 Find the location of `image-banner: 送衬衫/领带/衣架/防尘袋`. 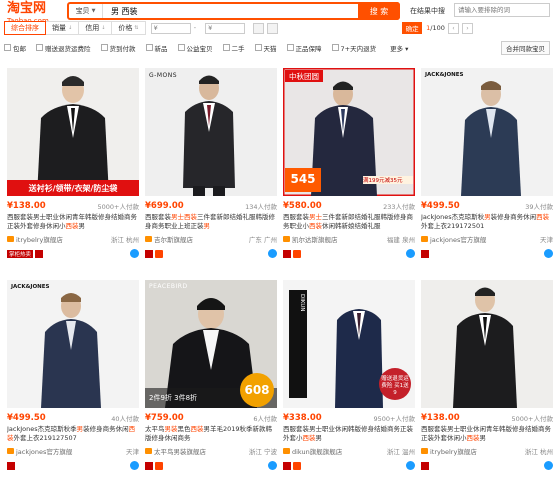

image-banner: 送衬衫/领带/衣架/防尘袋 is located at coordinates (73, 188).